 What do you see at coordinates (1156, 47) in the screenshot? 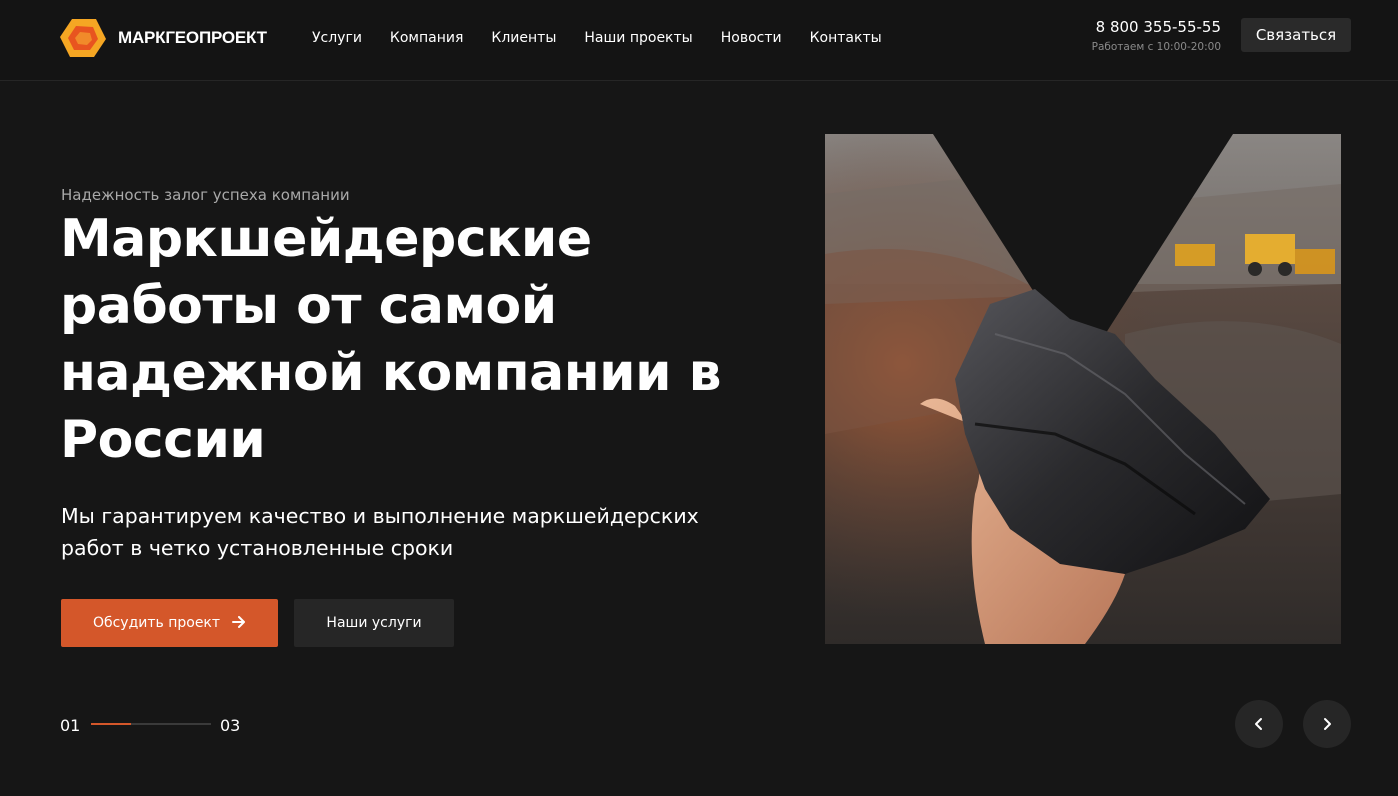
I see `working-hours: Работаем с 10:00-20:00` at bounding box center [1156, 47].